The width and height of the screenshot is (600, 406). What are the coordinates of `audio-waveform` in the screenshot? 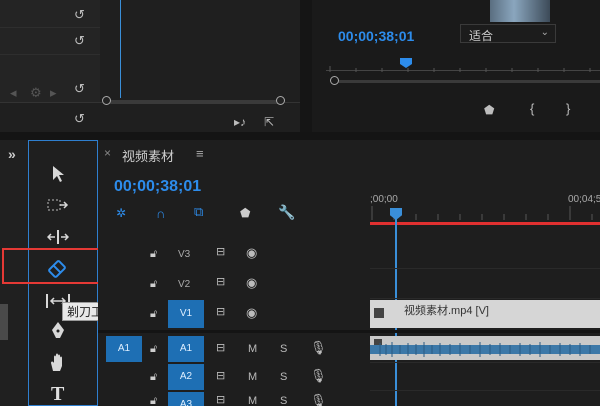 It's located at (485, 349).